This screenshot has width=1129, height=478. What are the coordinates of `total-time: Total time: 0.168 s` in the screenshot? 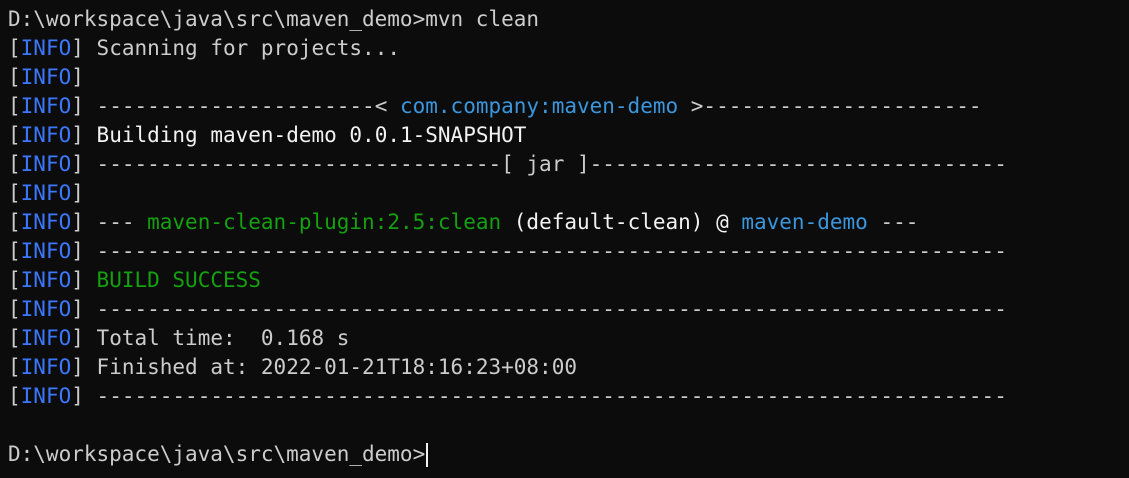 It's located at (223, 338).